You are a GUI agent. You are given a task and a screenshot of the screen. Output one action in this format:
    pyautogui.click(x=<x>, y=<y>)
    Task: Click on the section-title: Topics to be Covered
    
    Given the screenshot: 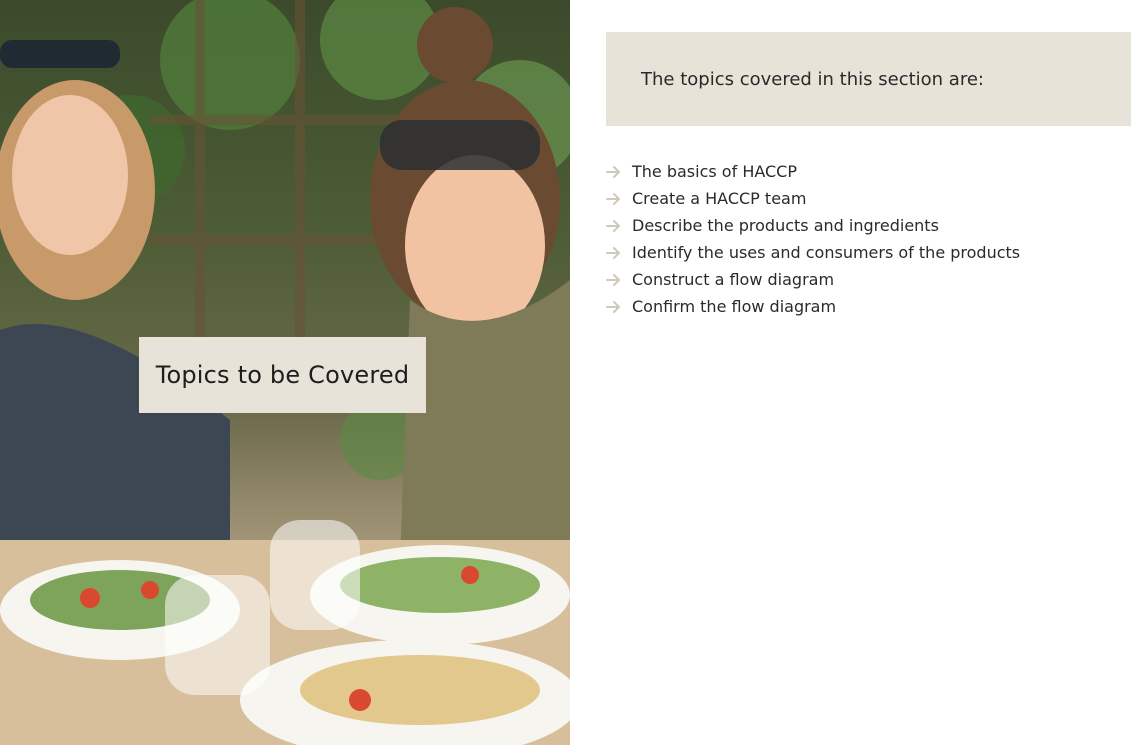 What is the action you would take?
    pyautogui.click(x=282, y=375)
    